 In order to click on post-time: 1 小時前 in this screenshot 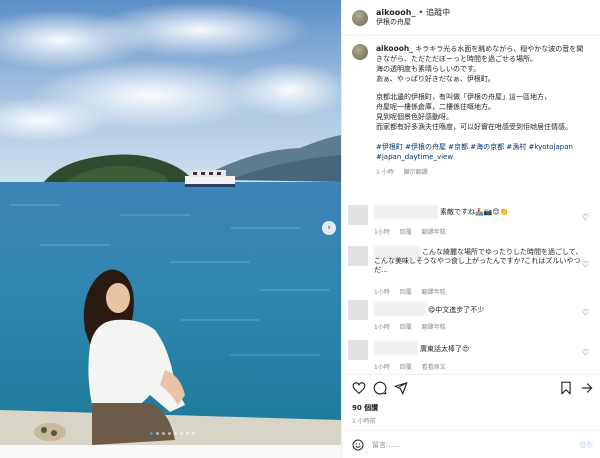, I will do `click(364, 421)`.